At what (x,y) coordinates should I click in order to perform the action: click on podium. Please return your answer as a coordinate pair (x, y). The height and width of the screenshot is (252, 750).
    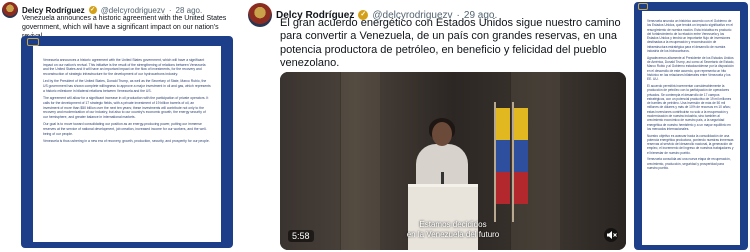
    Looking at the image, I should click on (443, 217).